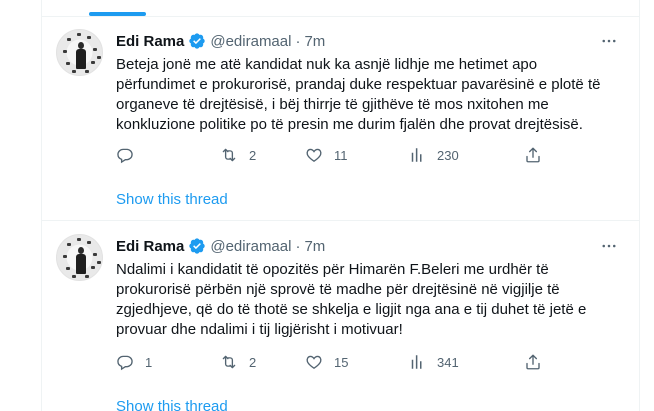 This screenshot has width=654, height=411. I want to click on like-button: 15, so click(326, 362).